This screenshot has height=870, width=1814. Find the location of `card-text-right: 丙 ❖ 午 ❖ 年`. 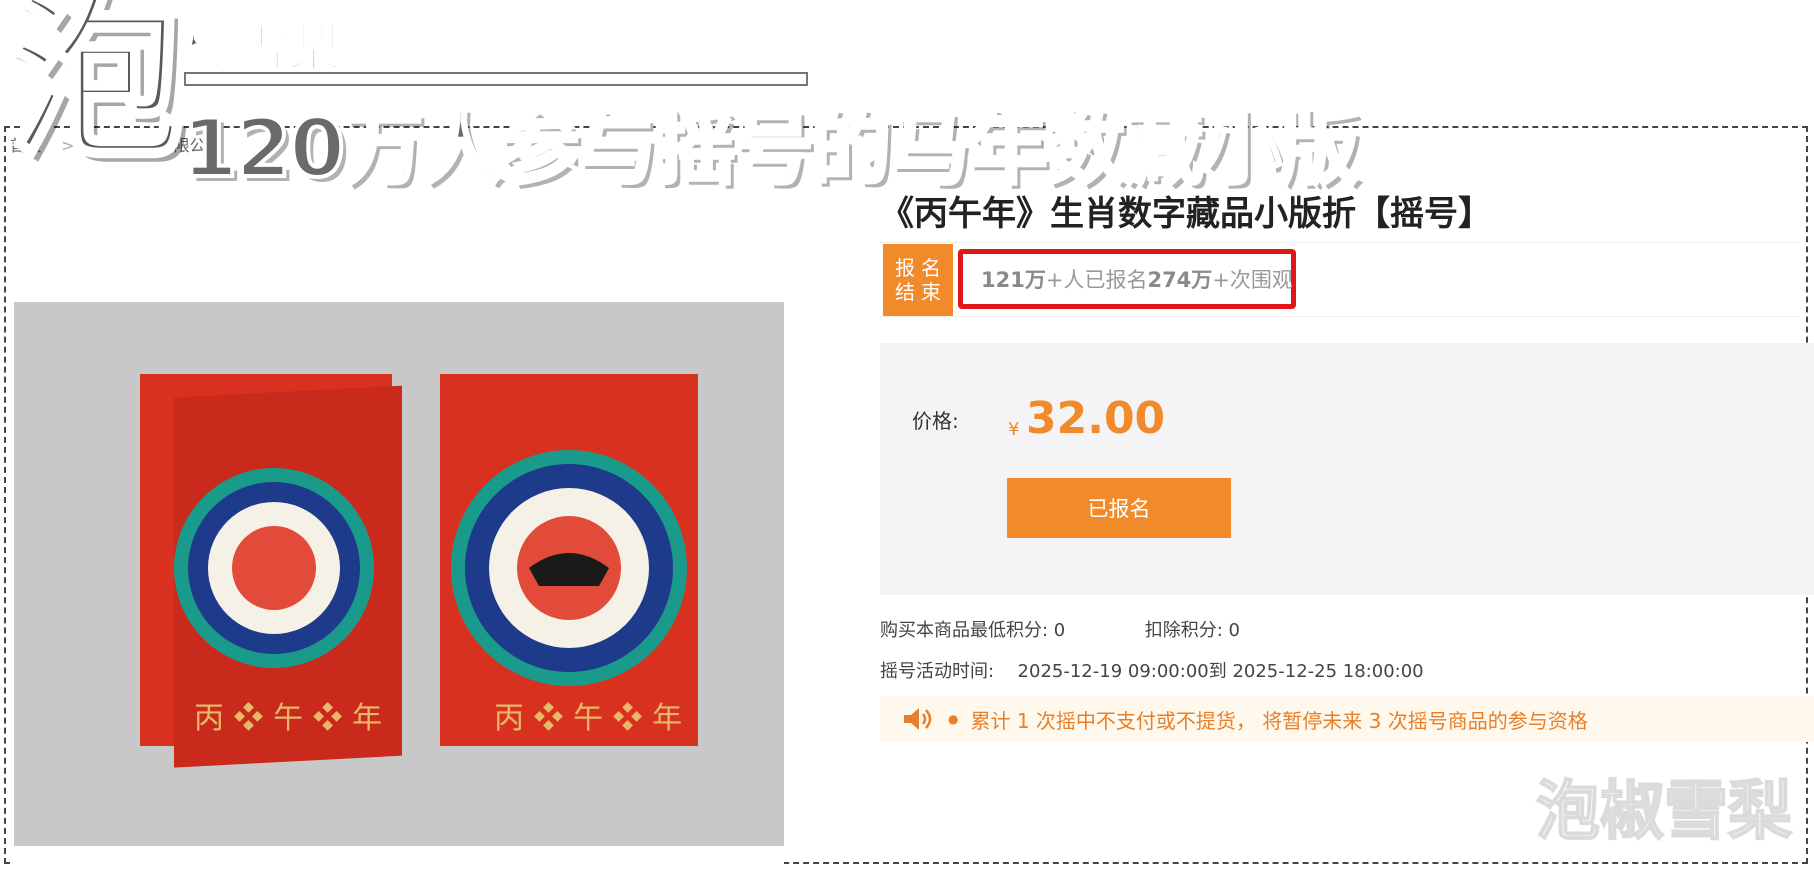

card-text-right: 丙 ❖ 午 ❖ 年 is located at coordinates (588, 718).